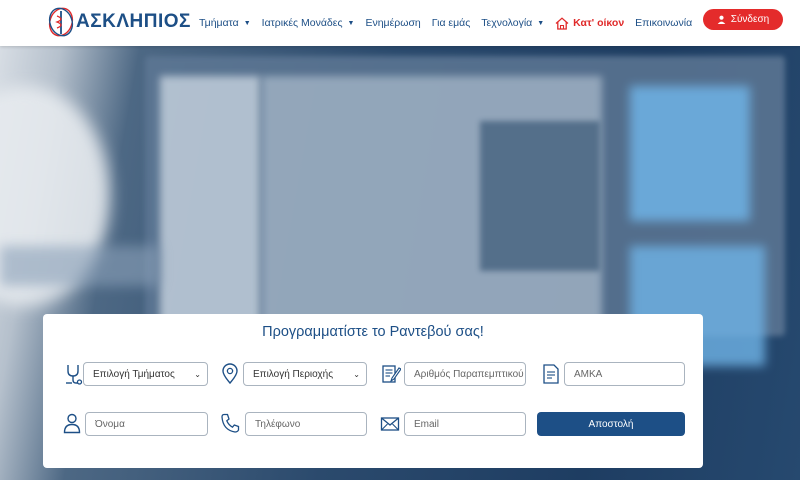 This screenshot has width=800, height=480. Describe the element at coordinates (61, 22) in the screenshot. I see `caduceus-logo-icon` at that location.